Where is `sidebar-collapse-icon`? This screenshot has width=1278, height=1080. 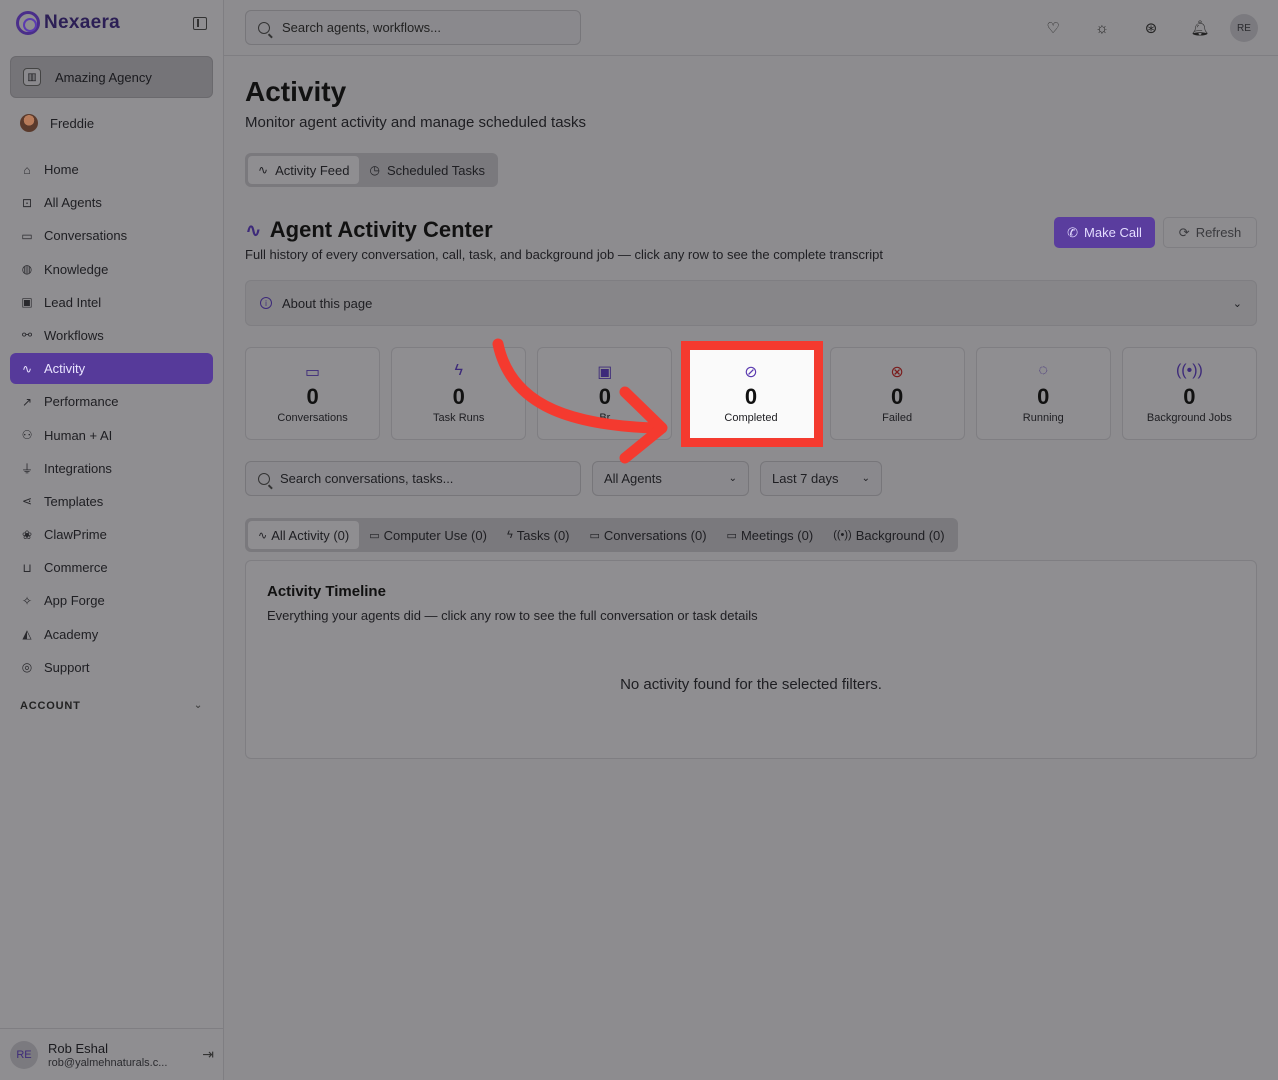 sidebar-collapse-icon is located at coordinates (200, 23).